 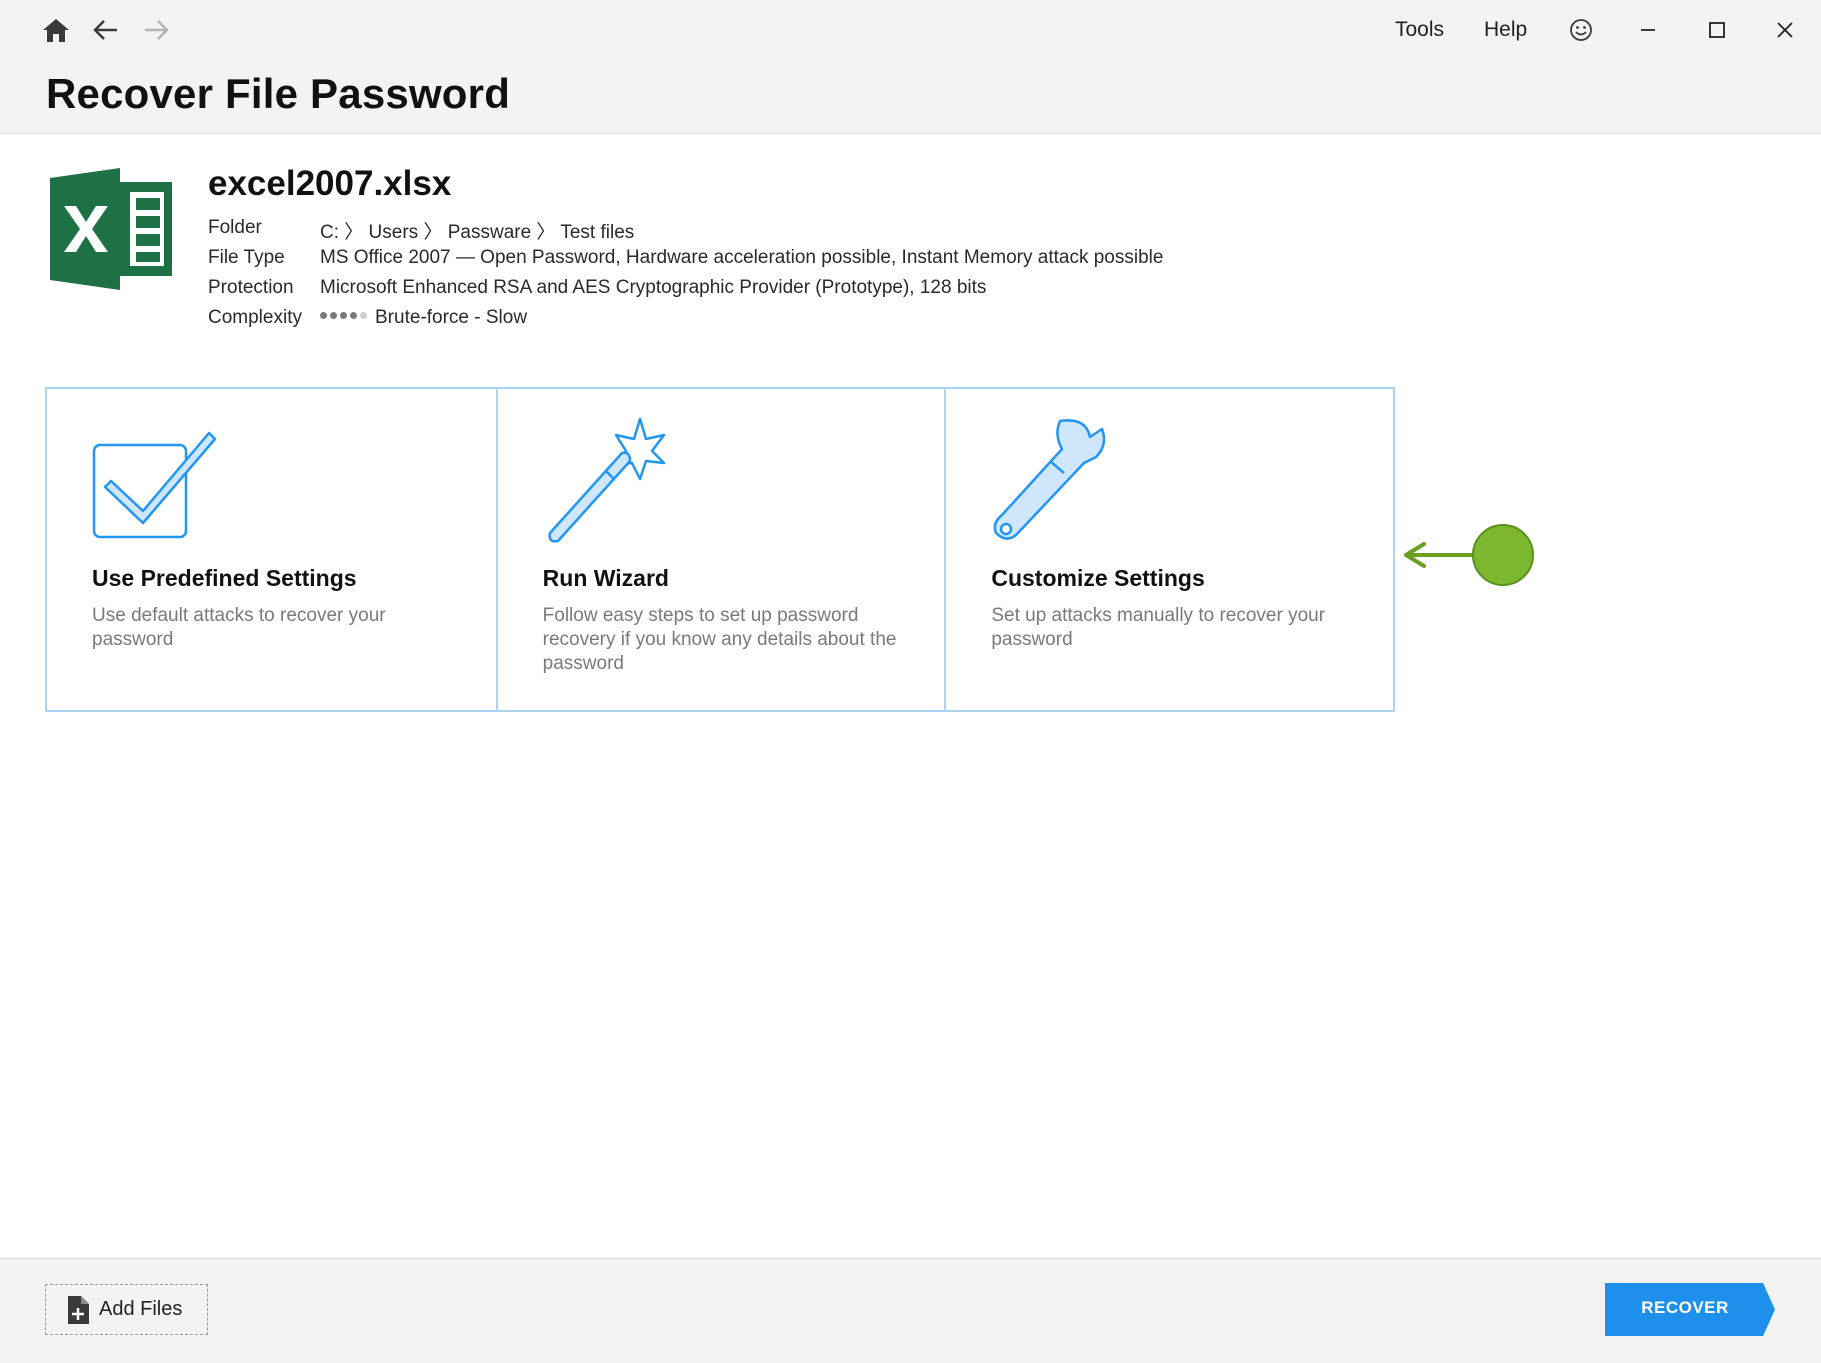 I want to click on back-button, so click(x=106, y=30).